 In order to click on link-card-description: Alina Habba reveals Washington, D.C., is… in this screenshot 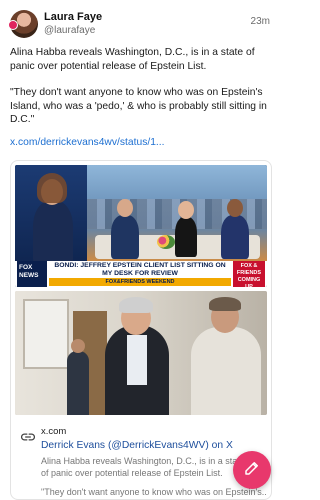, I will do `click(143, 467)`.